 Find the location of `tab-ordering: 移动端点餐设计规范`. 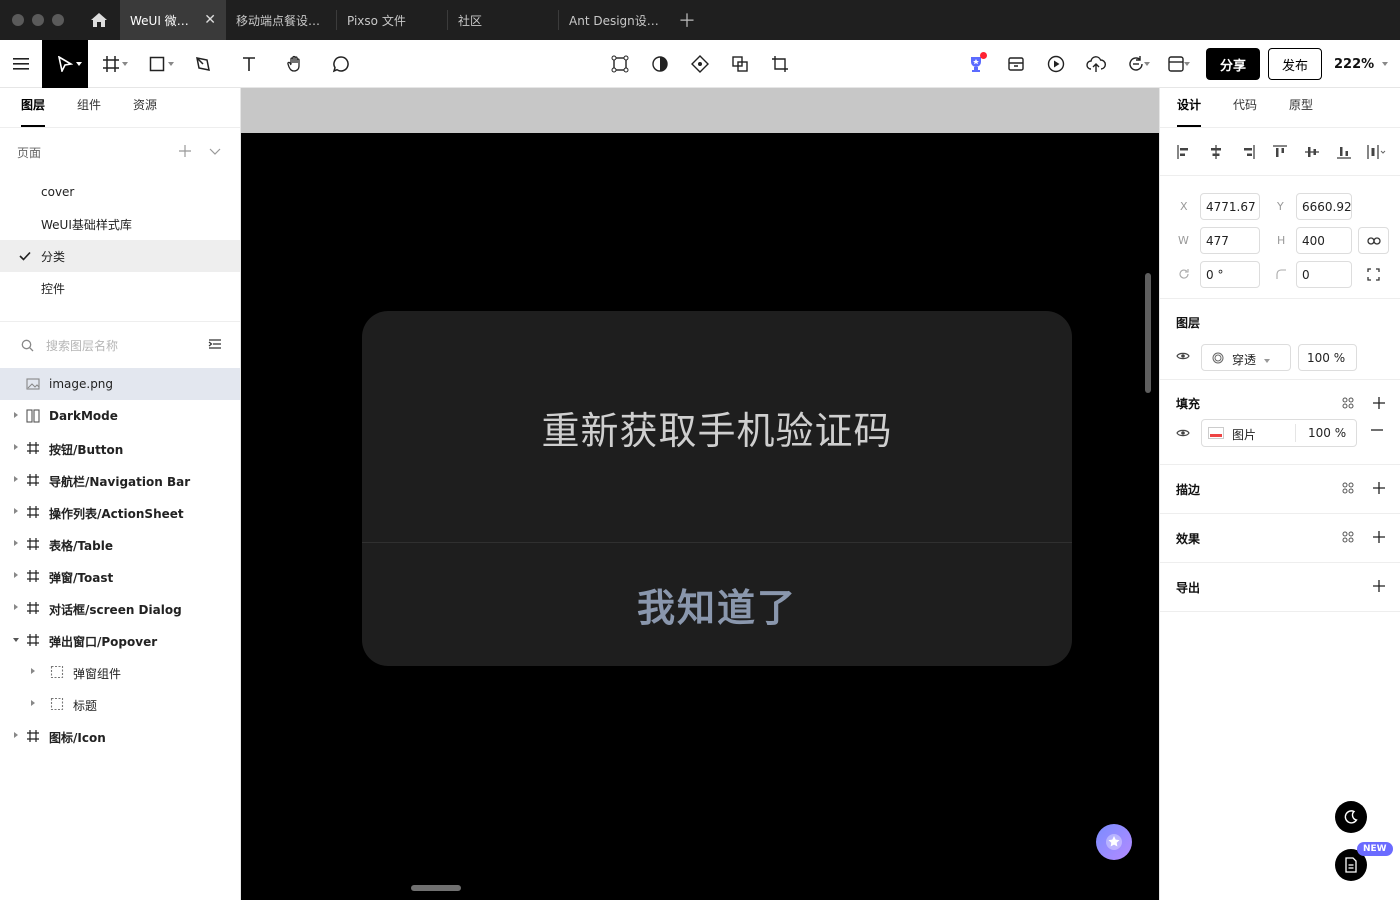

tab-ordering: 移动端点餐设计规范 is located at coordinates (281, 20).